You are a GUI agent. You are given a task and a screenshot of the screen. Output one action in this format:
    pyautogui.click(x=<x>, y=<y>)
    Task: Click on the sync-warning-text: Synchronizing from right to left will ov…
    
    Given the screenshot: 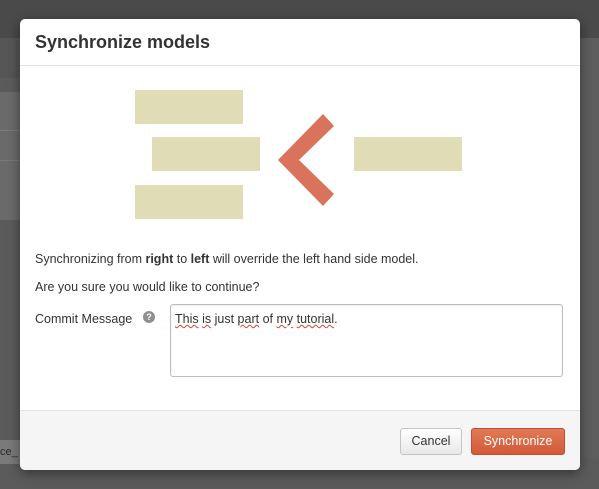 What is the action you would take?
    pyautogui.click(x=227, y=259)
    